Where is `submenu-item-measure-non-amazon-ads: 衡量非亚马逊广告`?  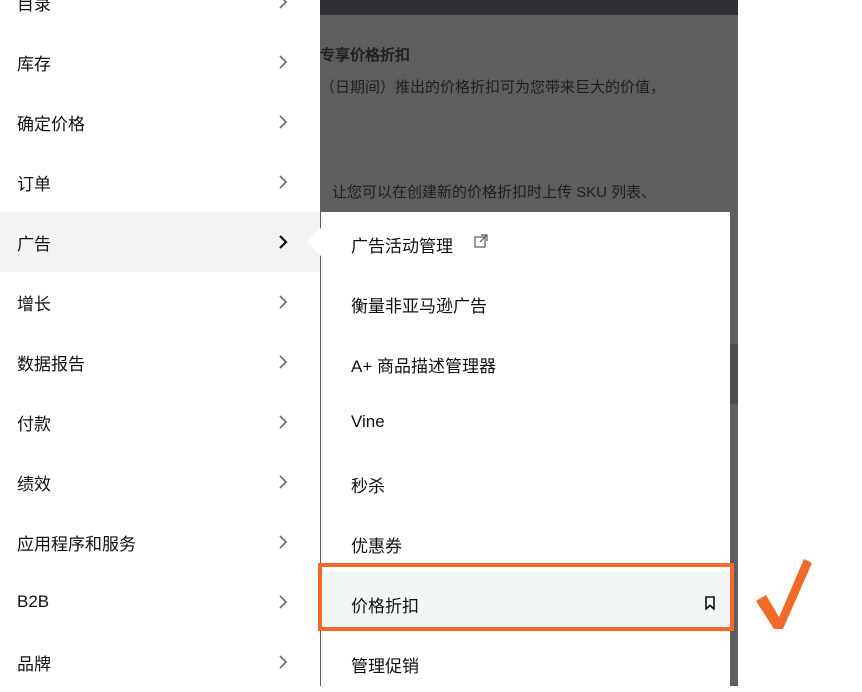 submenu-item-measure-non-amazon-ads: 衡量非亚马逊广告 is located at coordinates (525, 302).